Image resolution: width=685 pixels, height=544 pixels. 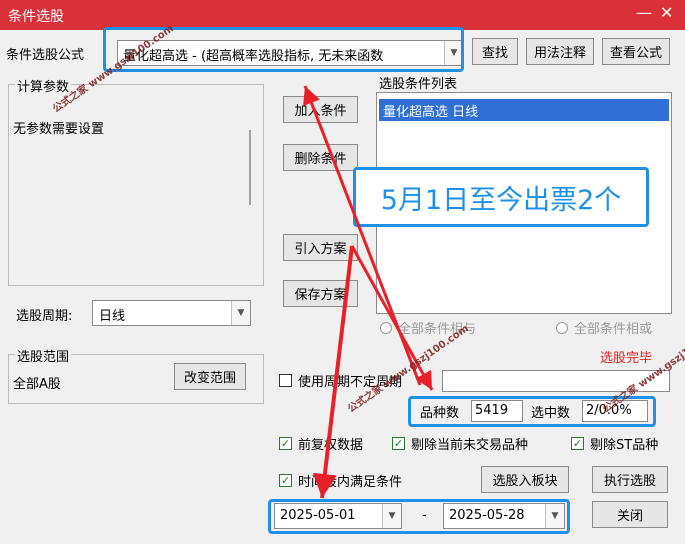 What do you see at coordinates (36, 17) in the screenshot?
I see `window-title: 条件选股` at bounding box center [36, 17].